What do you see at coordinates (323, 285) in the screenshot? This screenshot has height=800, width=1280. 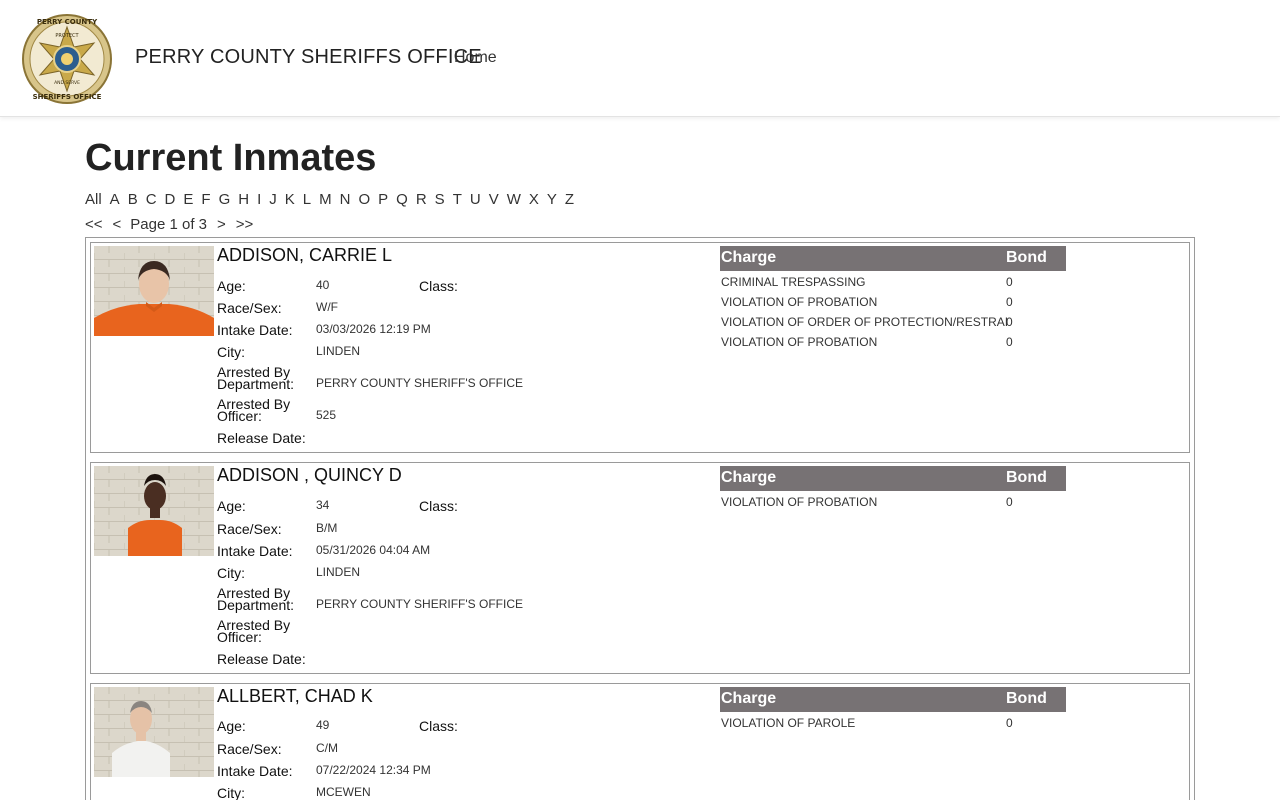 I see `age-value: 40` at bounding box center [323, 285].